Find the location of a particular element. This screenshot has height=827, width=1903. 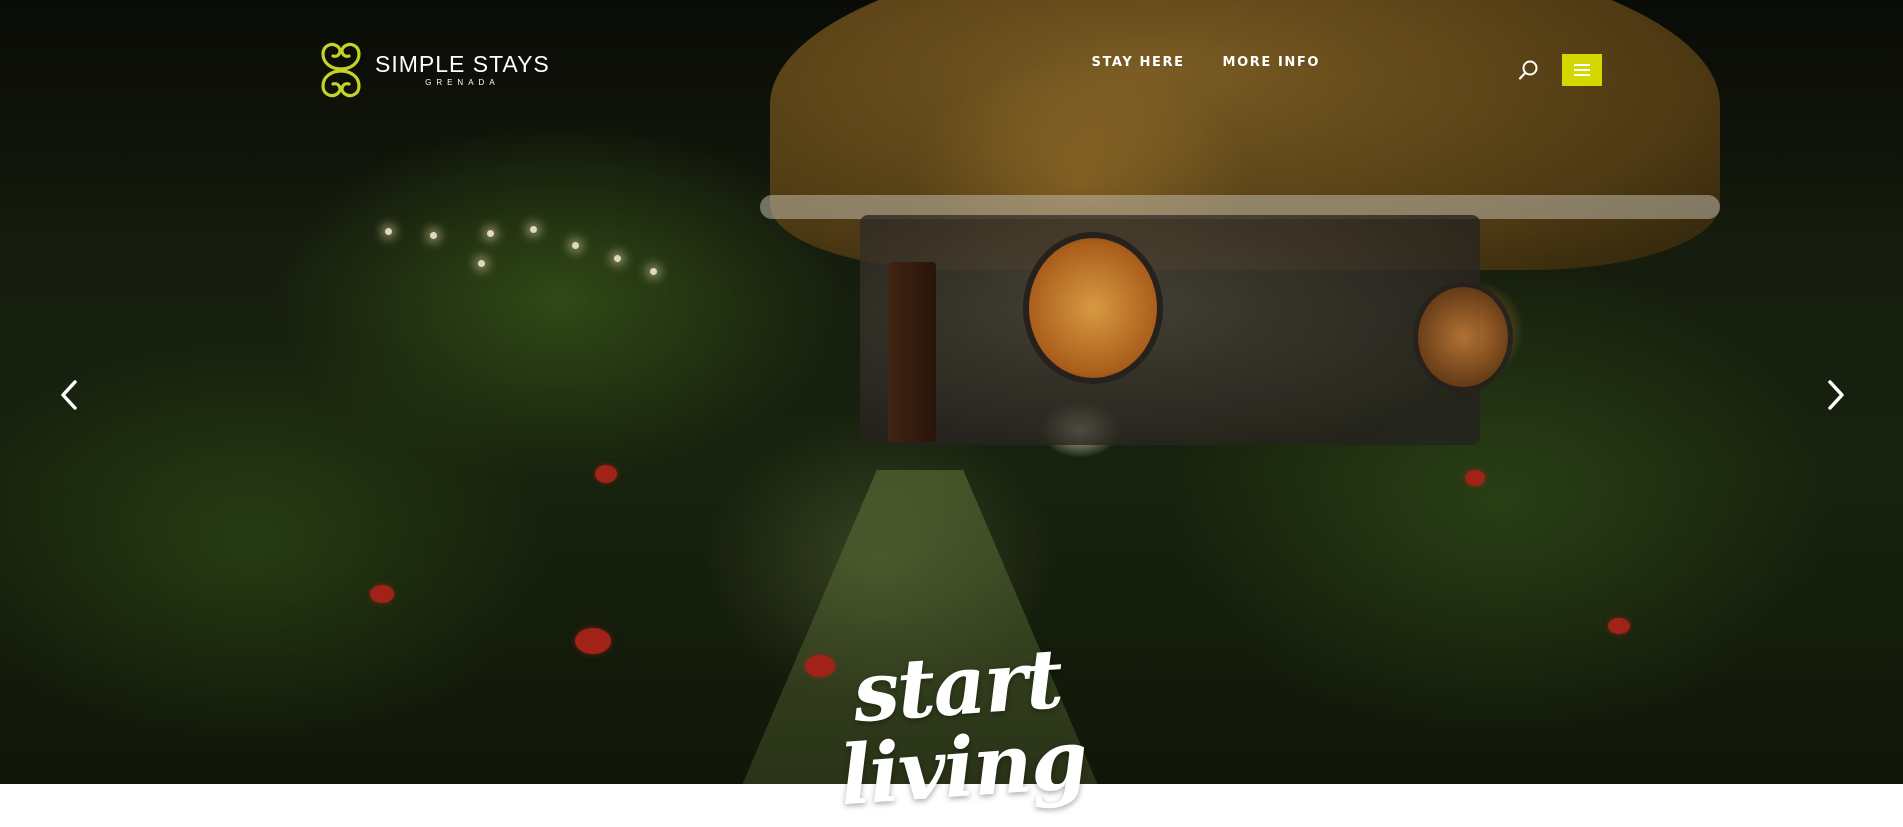

logo-text: SIMPLE STAYS GRENADA is located at coordinates (462, 70).